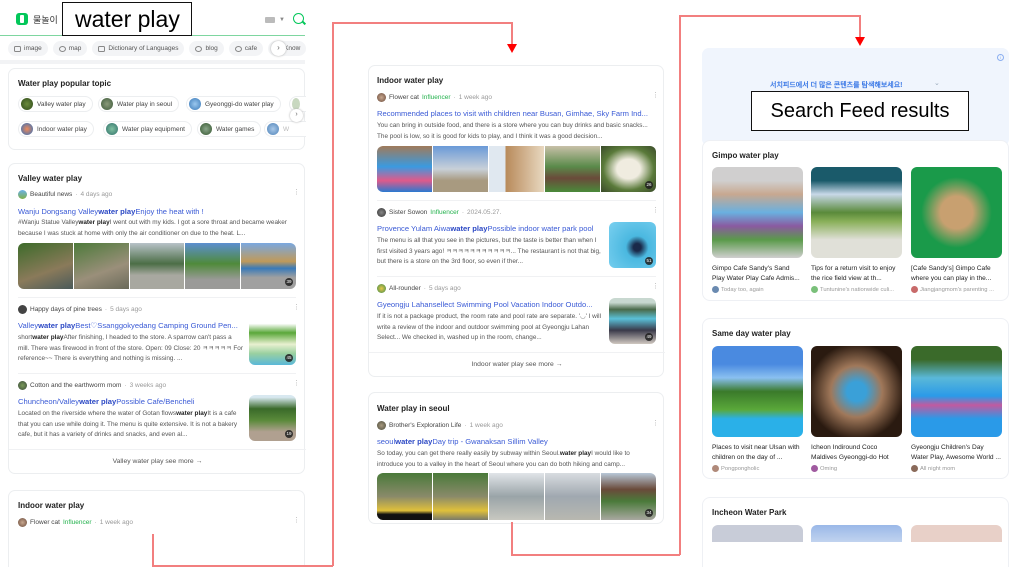 The height and width of the screenshot is (567, 1024). Describe the element at coordinates (56, 129) in the screenshot. I see `topic-chip: Indoor water play` at that location.